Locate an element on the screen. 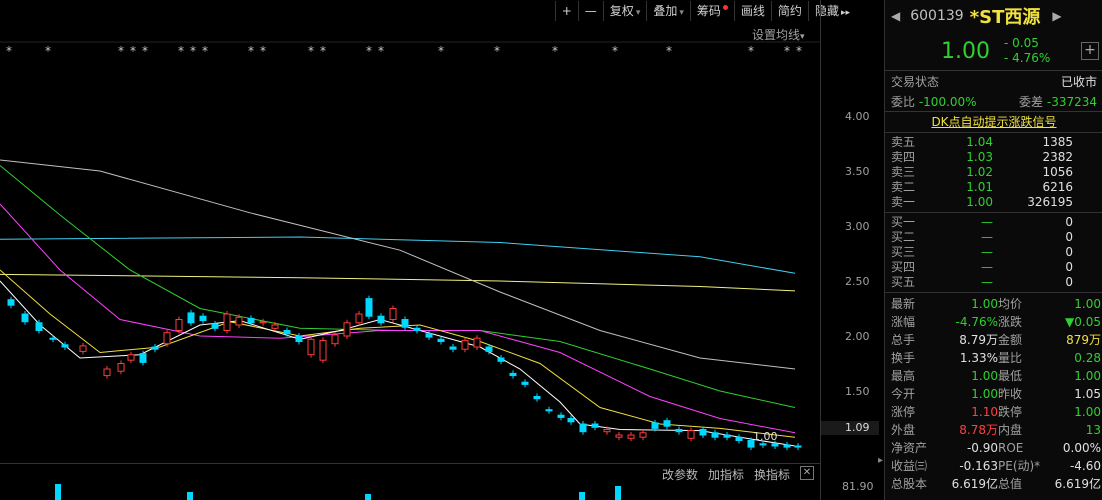  stat-row: 收益㈢ -0.163 PE(动)* -4.60 is located at coordinates (993, 466).